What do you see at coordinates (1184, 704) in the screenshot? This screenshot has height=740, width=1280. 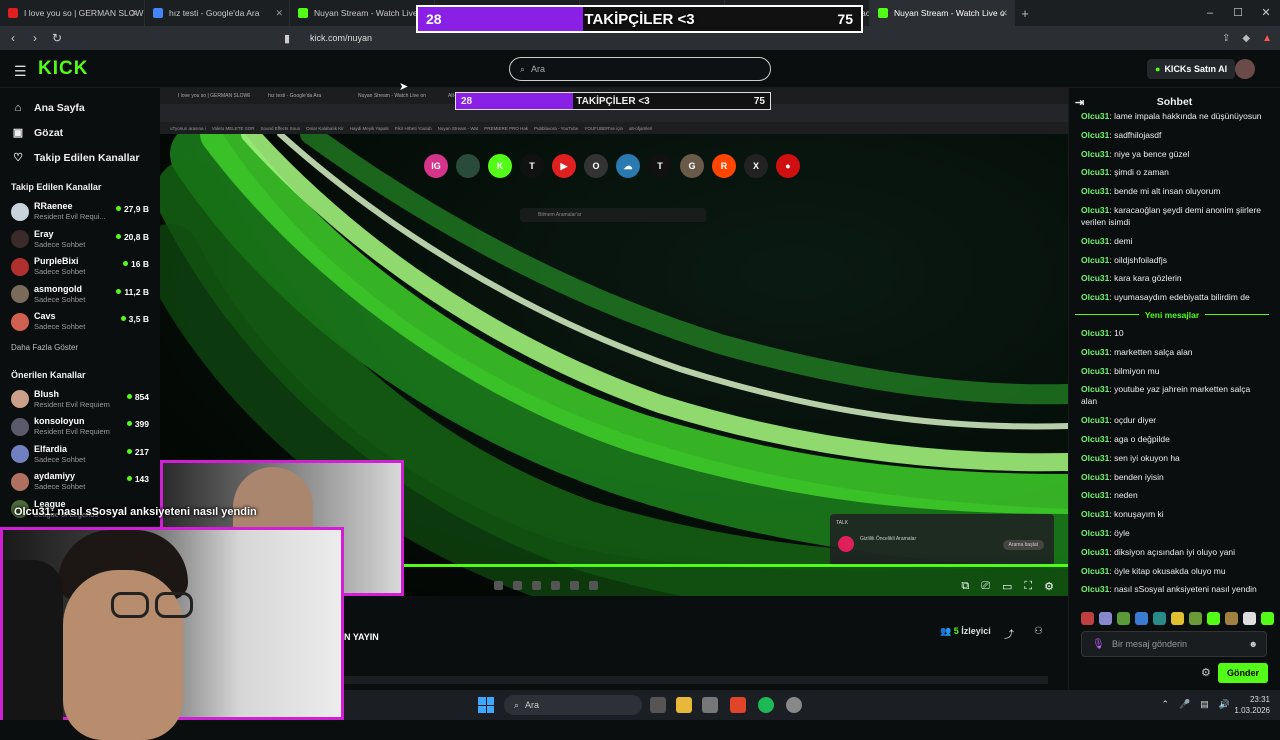 I see `mic-tray-icon: 🎤` at bounding box center [1184, 704].